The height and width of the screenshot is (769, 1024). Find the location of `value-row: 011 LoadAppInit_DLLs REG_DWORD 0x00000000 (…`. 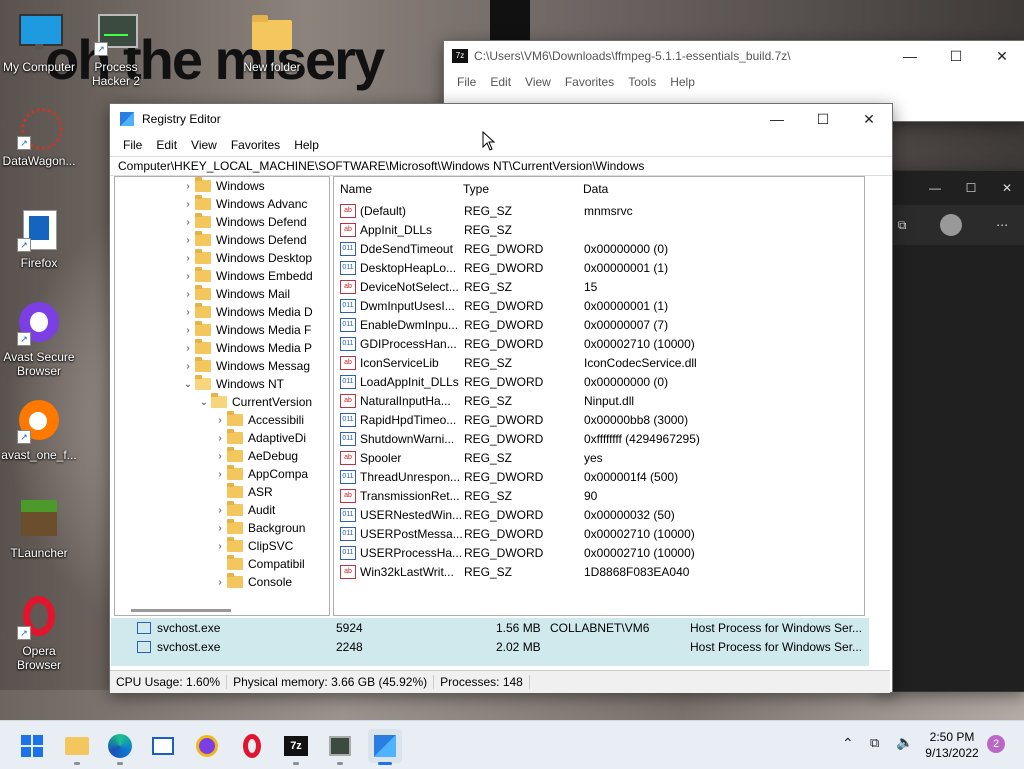

value-row: 011 LoadAppInit_DLLs REG_DWORD 0x00000000 (… is located at coordinates (599, 381).